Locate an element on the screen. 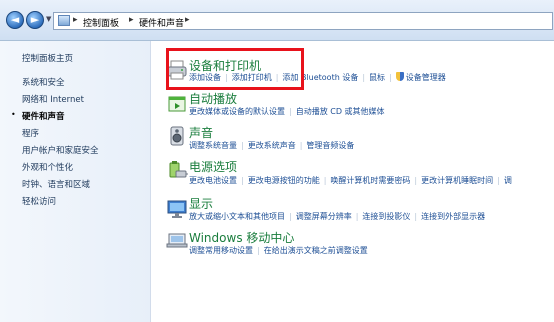  power-options-links: 更改电池设置 | 更改电源按钮的功能 | 唤醒计算机时需要密码 | 更改计算机睡眠时间 | 调 is located at coordinates (350, 180).